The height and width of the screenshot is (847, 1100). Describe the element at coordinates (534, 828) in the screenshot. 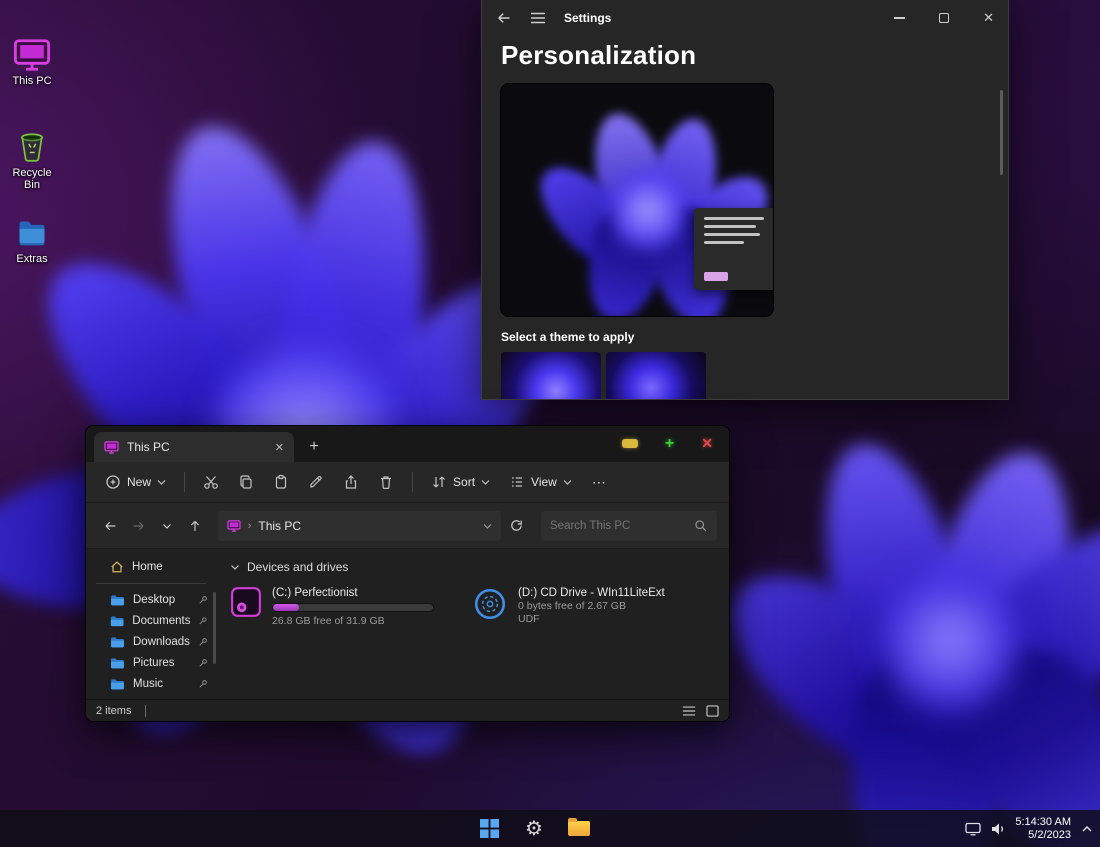

I see `taskbar-settings-button: ⚙` at that location.